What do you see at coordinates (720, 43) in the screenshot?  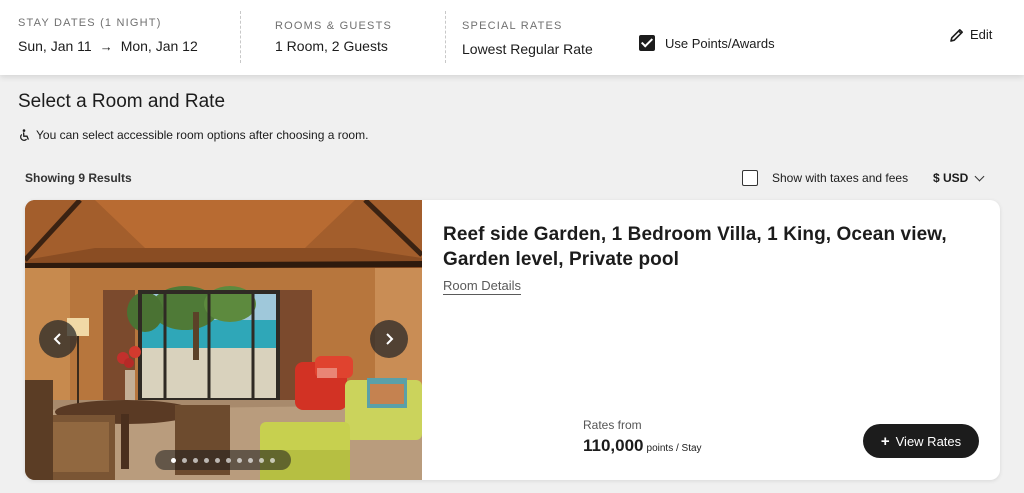 I see `use-points-label: Use Points/Awards` at bounding box center [720, 43].